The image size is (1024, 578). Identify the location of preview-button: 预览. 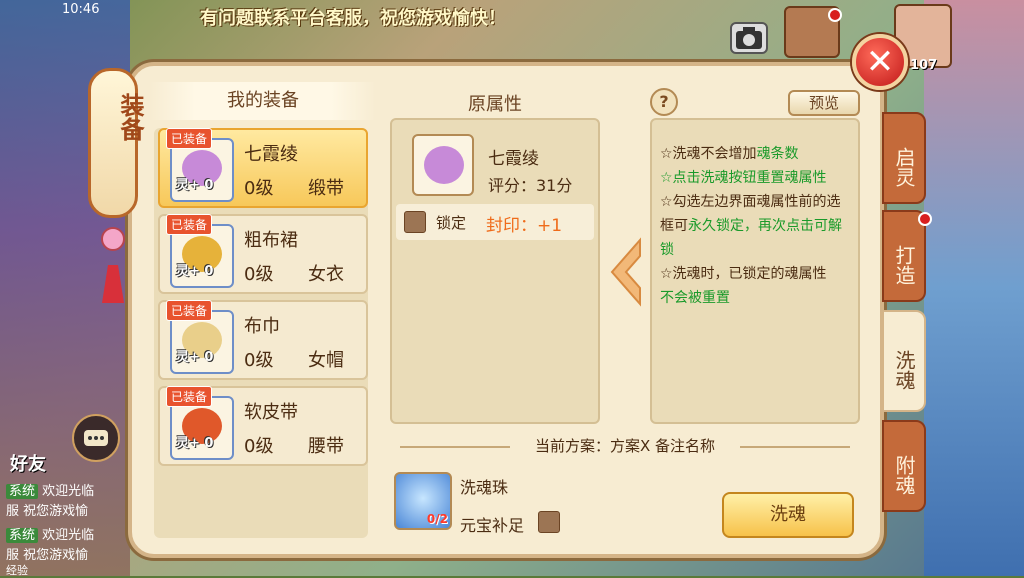
(824, 103).